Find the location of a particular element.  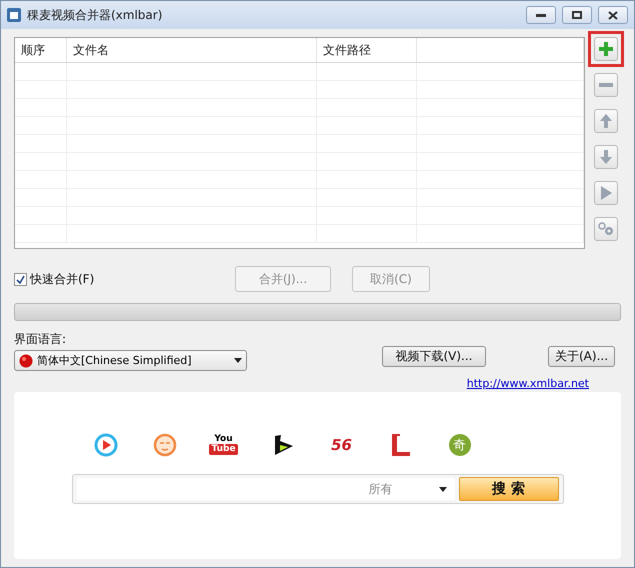

add-button is located at coordinates (606, 49).